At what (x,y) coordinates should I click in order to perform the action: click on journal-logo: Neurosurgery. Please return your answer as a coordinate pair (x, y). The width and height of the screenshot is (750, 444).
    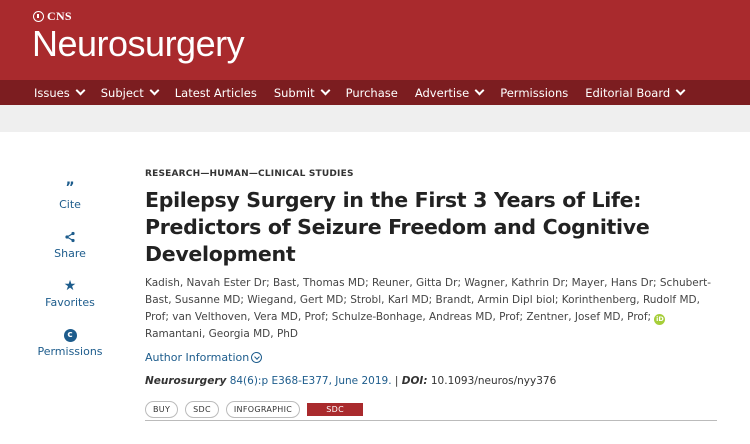
    Looking at the image, I should click on (138, 44).